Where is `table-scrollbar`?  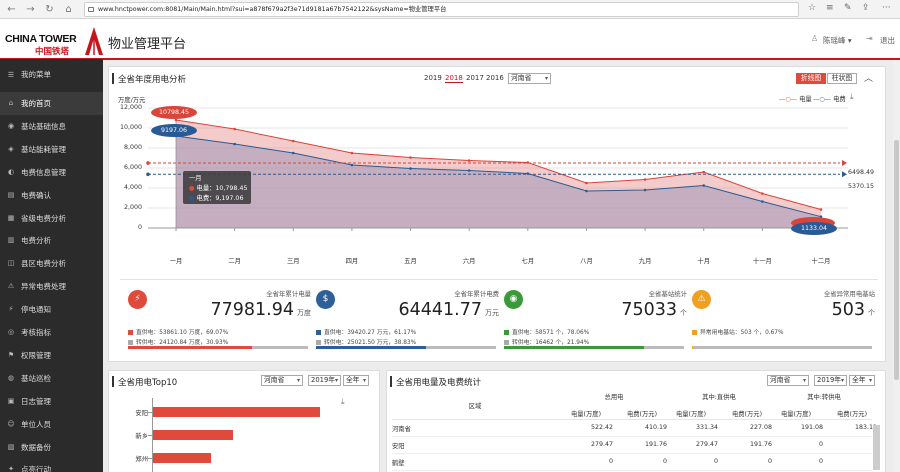 table-scrollbar is located at coordinates (876, 447).